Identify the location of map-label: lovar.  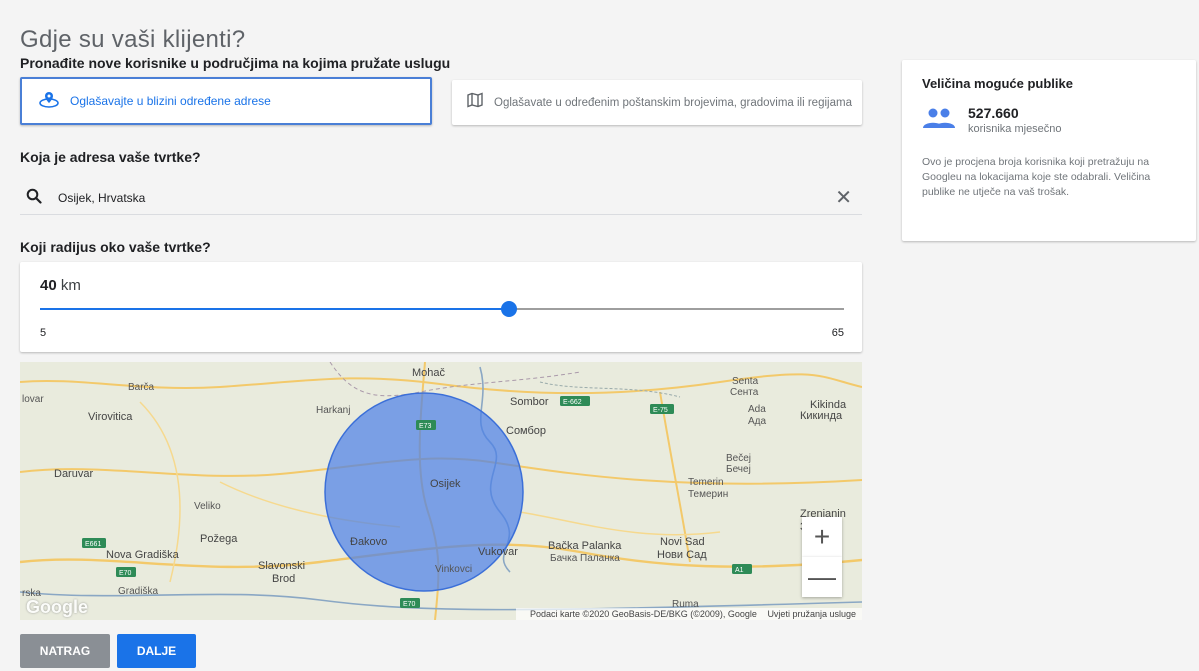
(33, 399).